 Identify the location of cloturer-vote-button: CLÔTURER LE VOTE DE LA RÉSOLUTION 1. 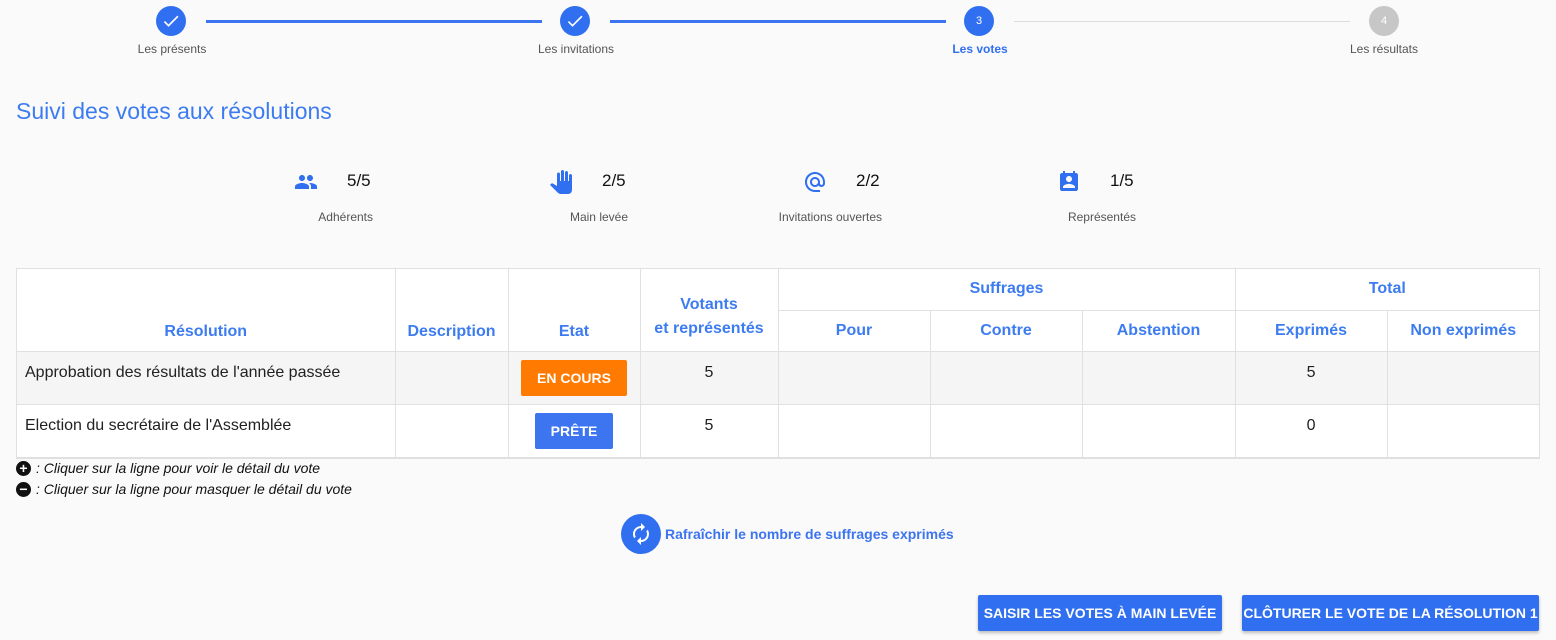
(1390, 613).